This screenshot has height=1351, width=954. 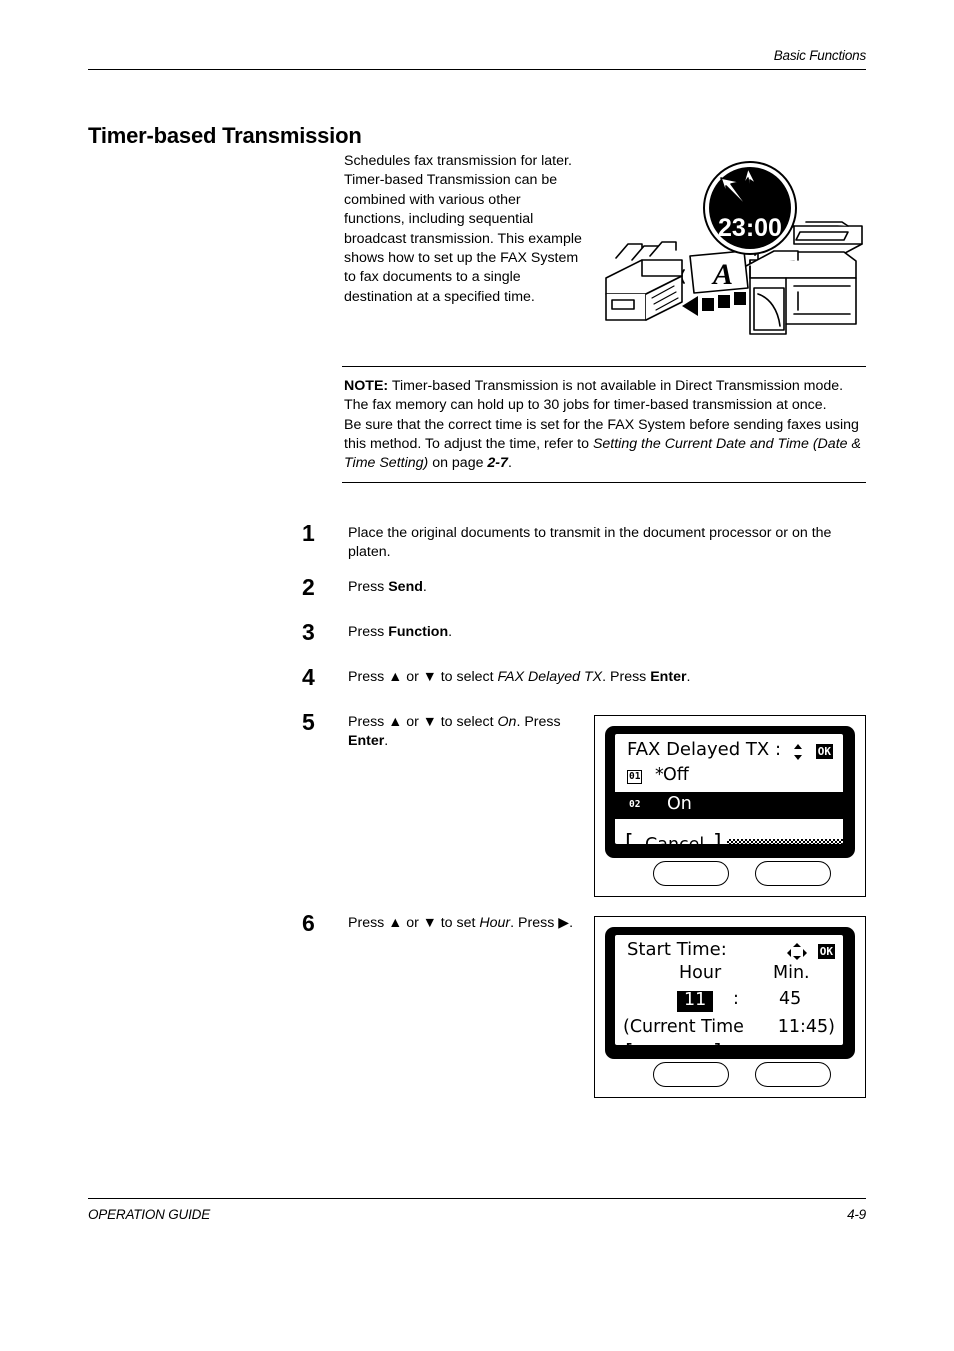 What do you see at coordinates (729, 778) in the screenshot?
I see `lcd1-option-off: 01 * Off` at bounding box center [729, 778].